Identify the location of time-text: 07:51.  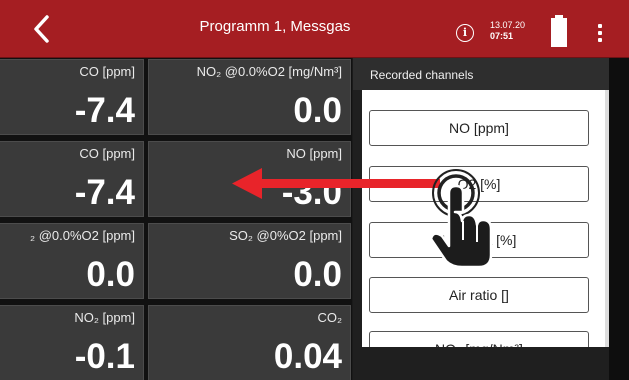
(502, 36).